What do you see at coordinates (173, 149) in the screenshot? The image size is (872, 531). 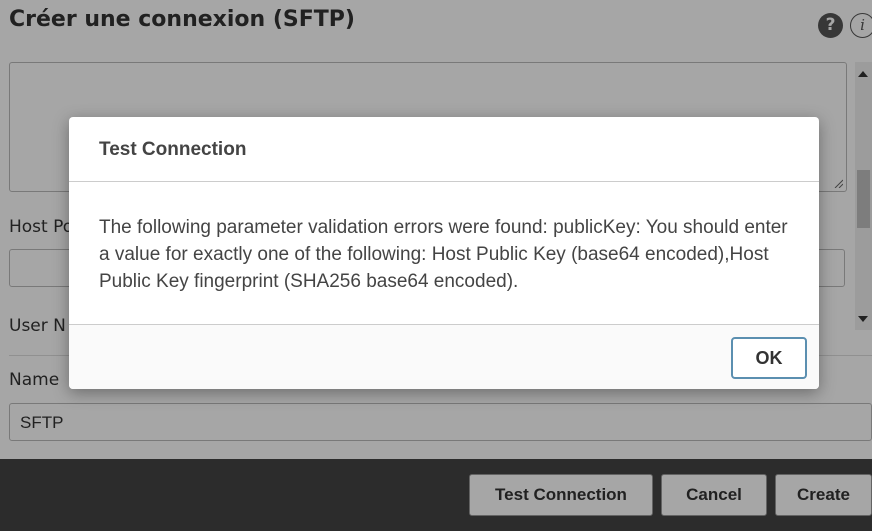 I see `dialog-title: Test Connection` at bounding box center [173, 149].